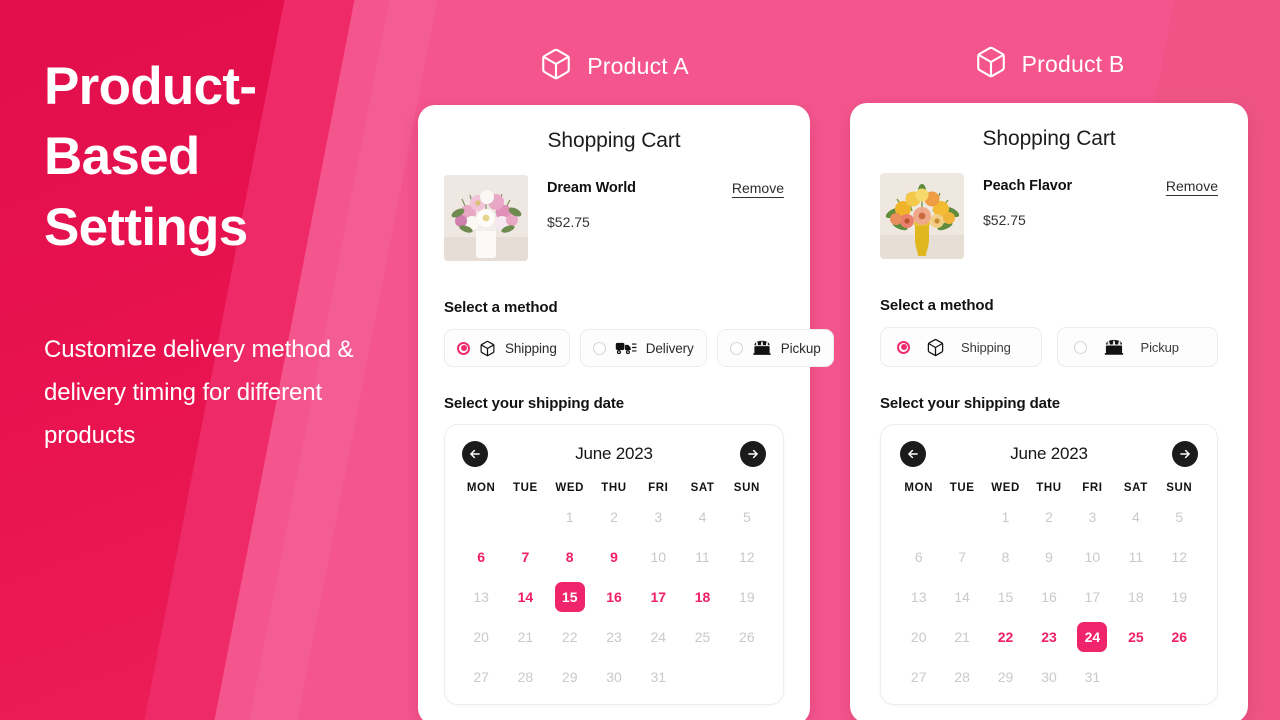  Describe the element at coordinates (570, 597) in the screenshot. I see `calendar-day-selected: 15` at that location.